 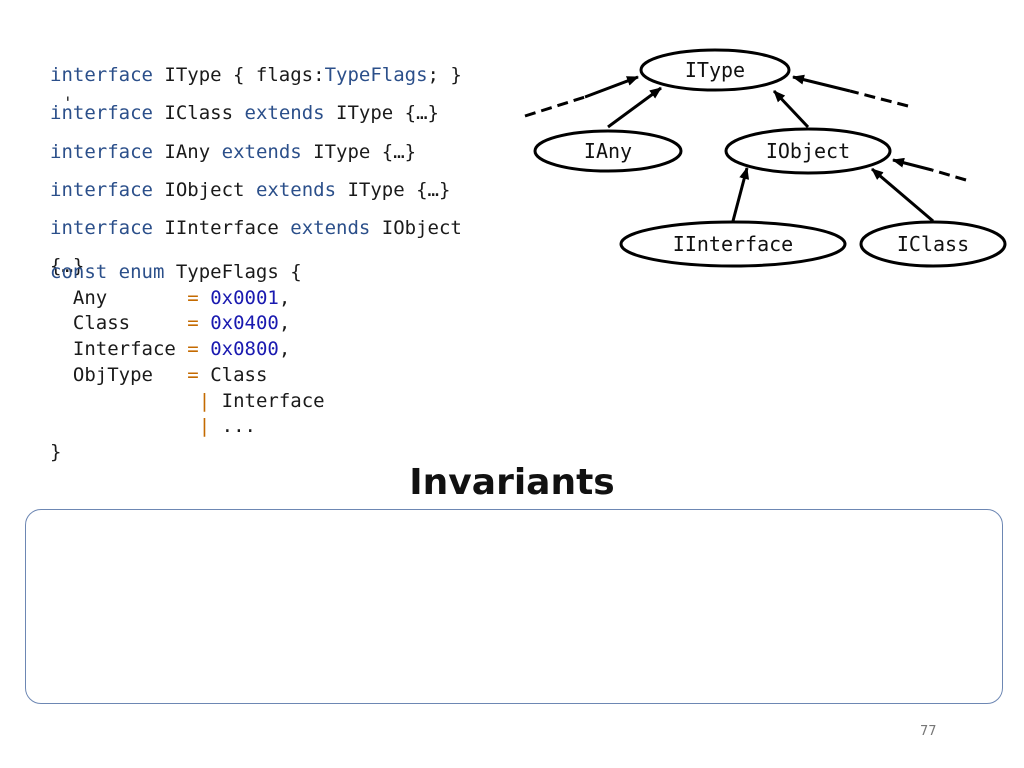 I want to click on edge-iany-itype, so click(x=634, y=107).